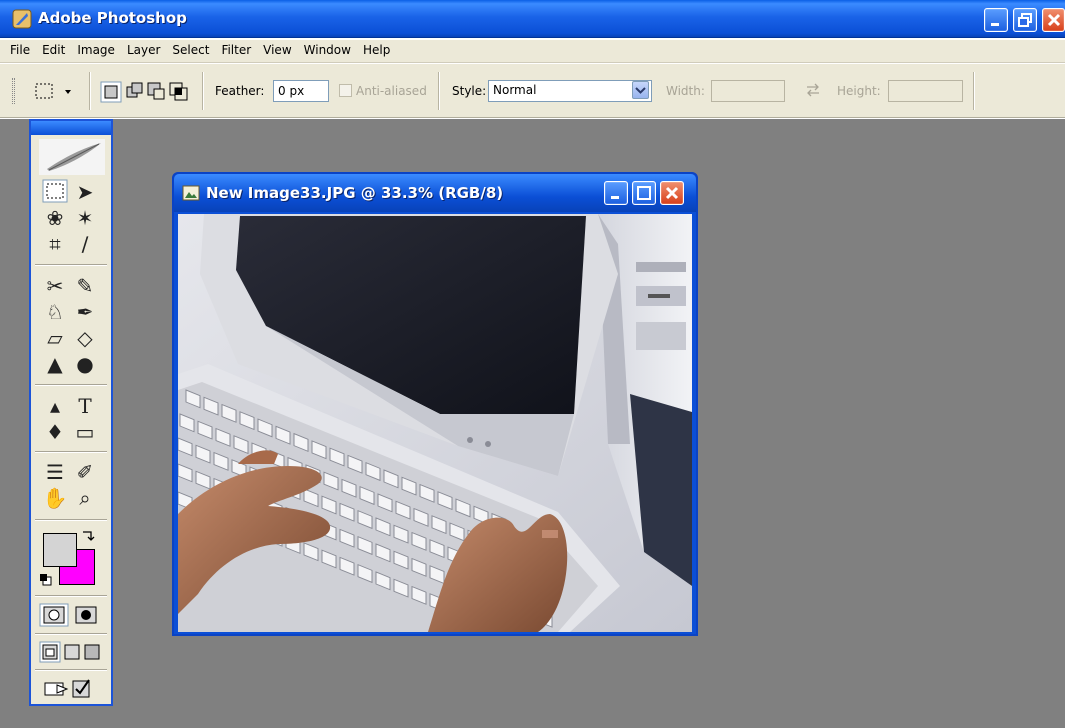 The width and height of the screenshot is (1065, 728). I want to click on hand-icon: ✋, so click(55, 498).